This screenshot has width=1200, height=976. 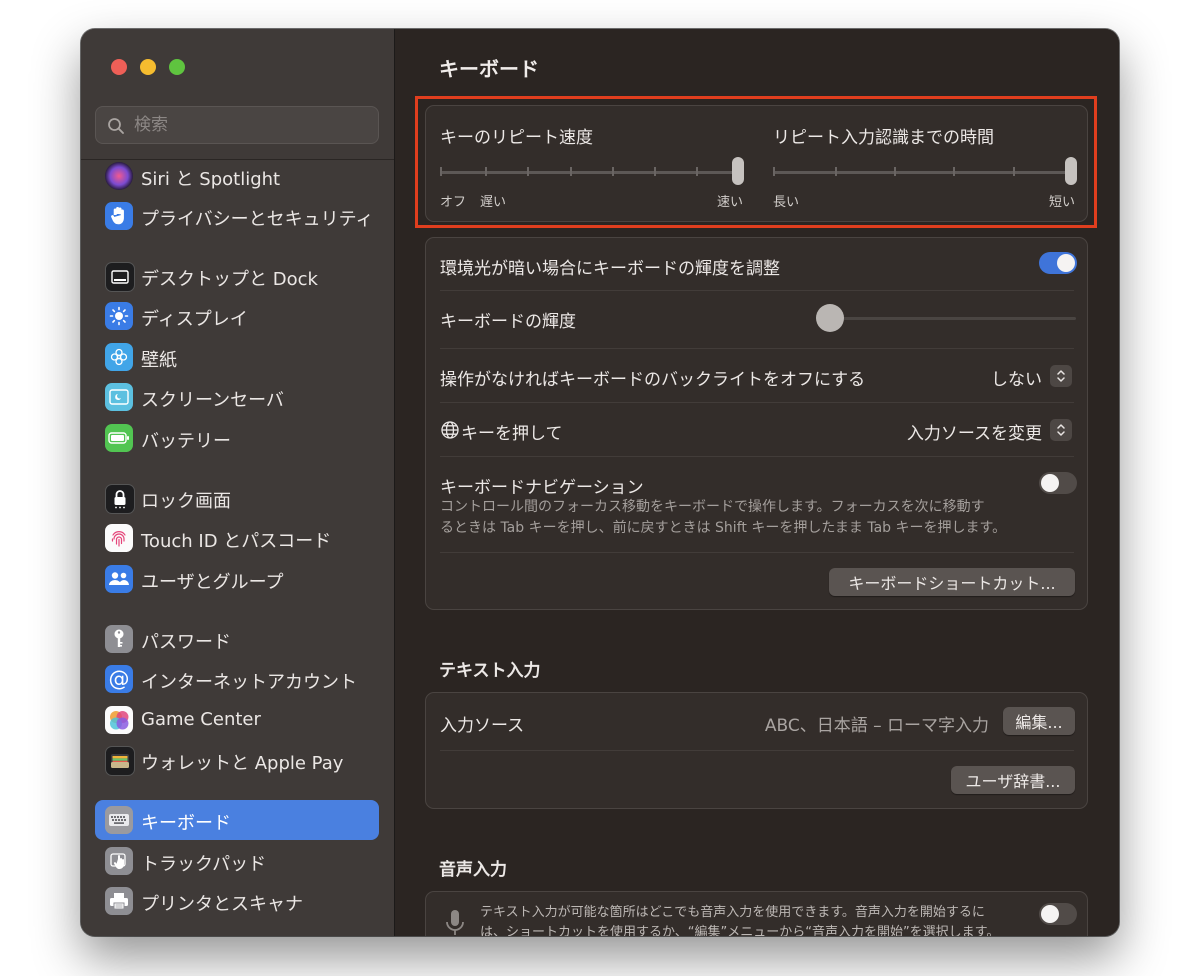 What do you see at coordinates (237, 357) in the screenshot?
I see `sidebar-item-wallpaper: 壁紙` at bounding box center [237, 357].